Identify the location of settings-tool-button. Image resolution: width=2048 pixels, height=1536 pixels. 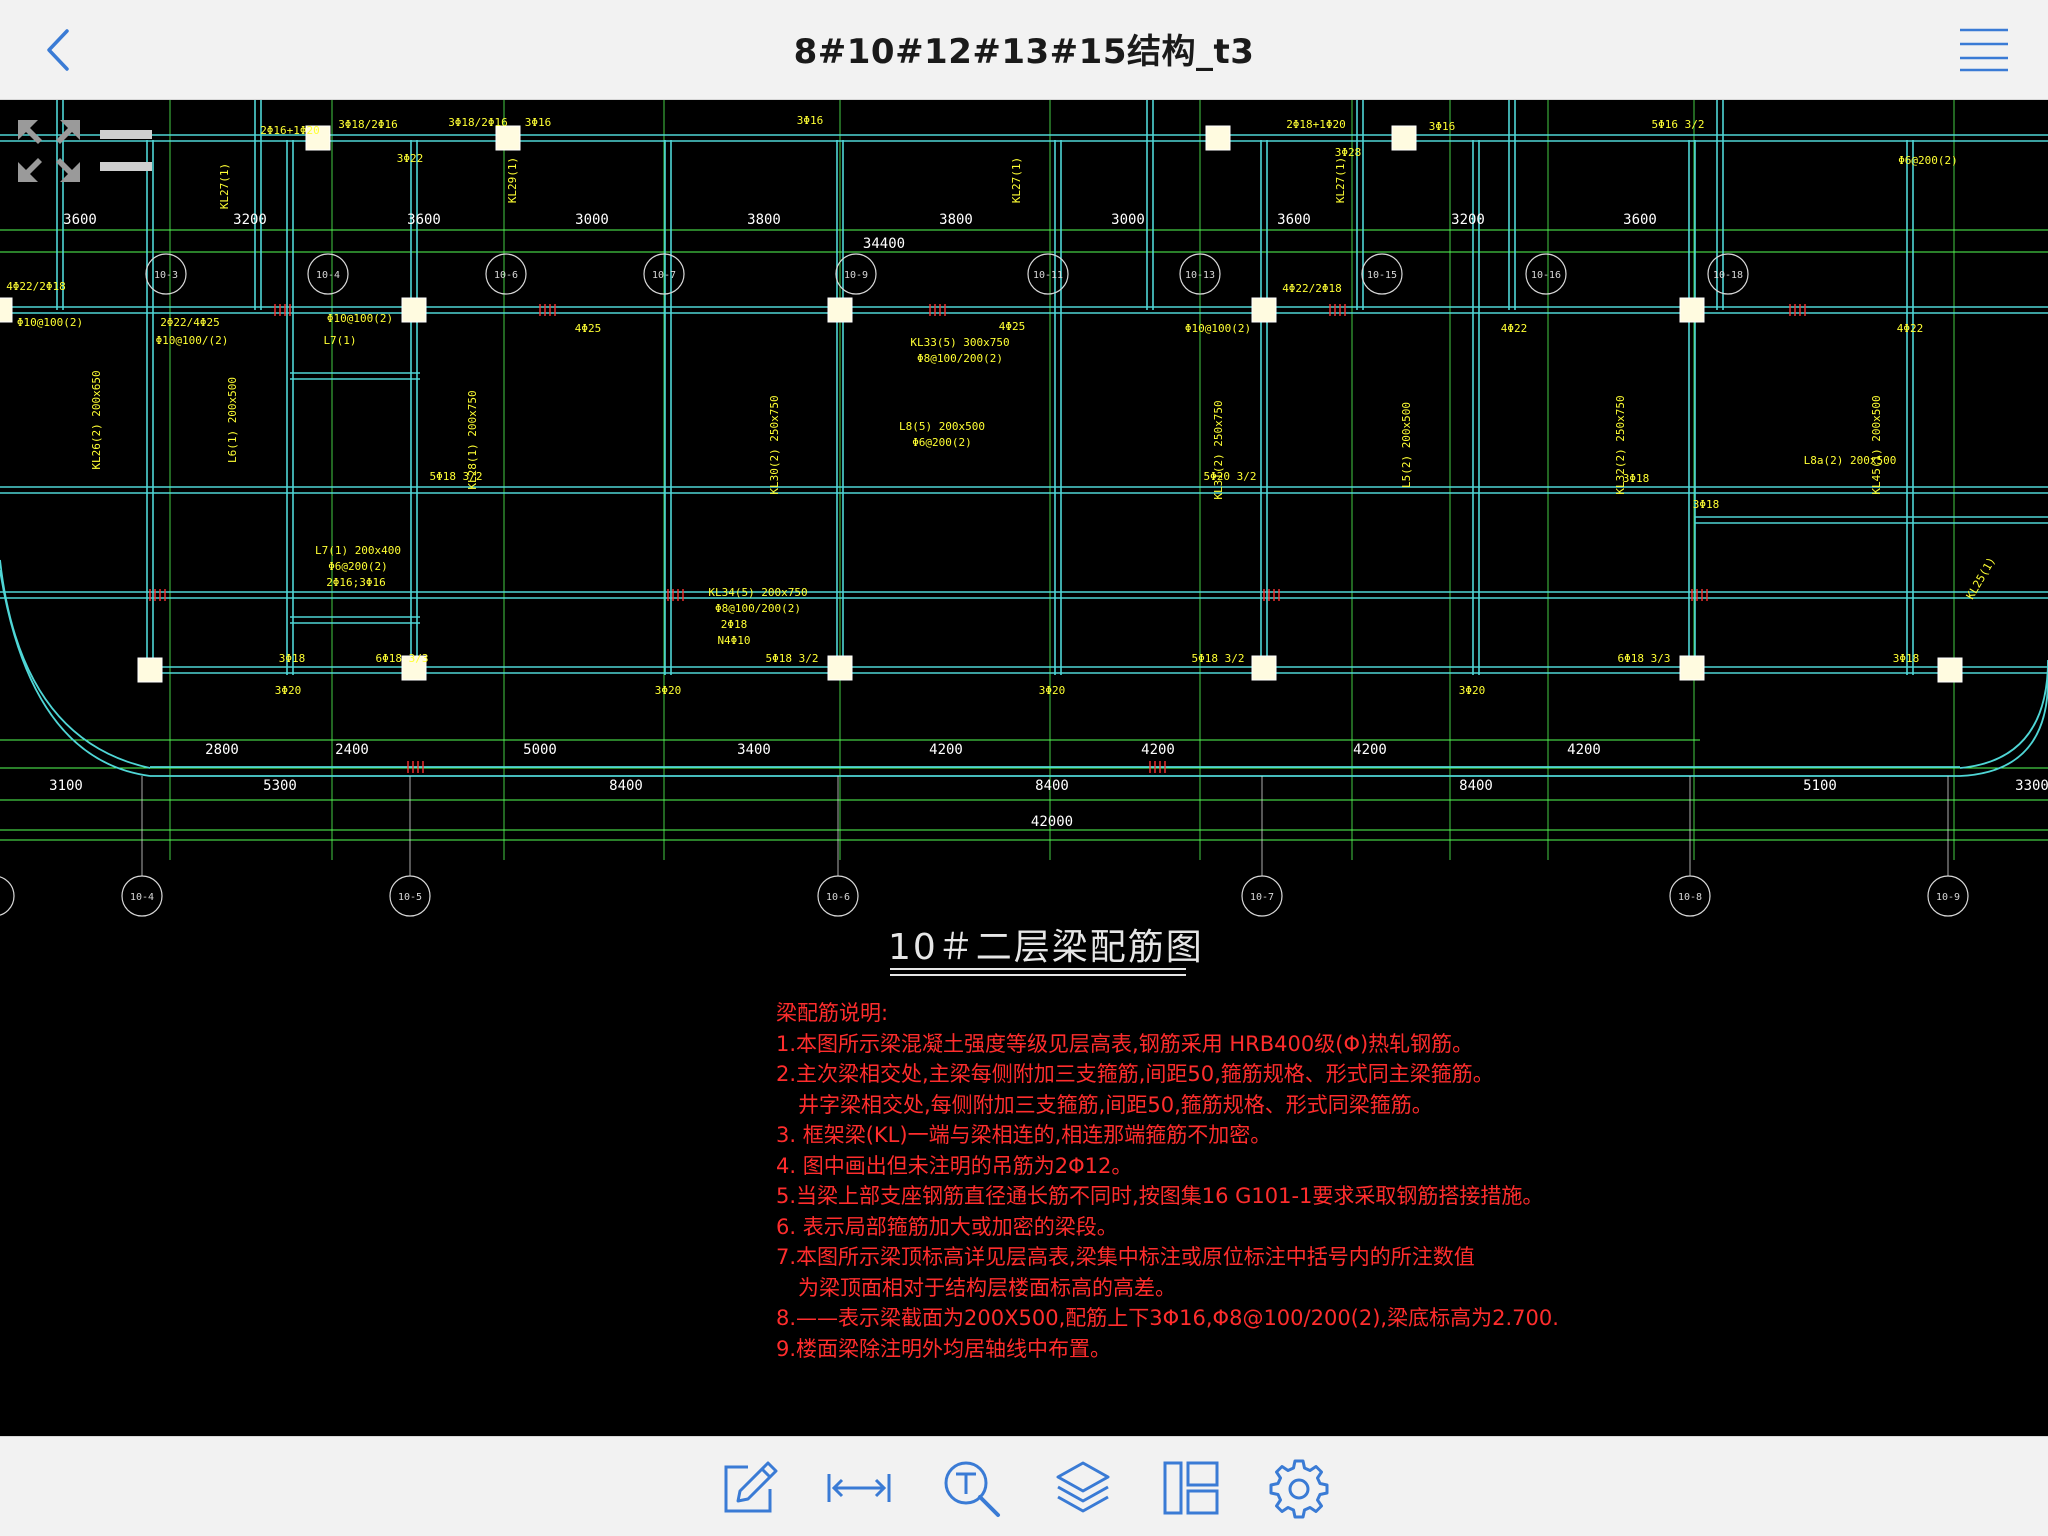
(1299, 1488).